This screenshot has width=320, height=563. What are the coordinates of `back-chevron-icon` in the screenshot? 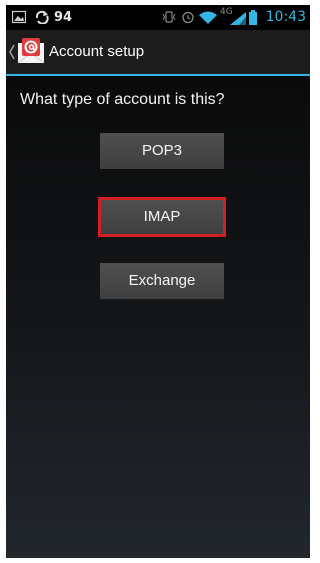 It's located at (12, 52).